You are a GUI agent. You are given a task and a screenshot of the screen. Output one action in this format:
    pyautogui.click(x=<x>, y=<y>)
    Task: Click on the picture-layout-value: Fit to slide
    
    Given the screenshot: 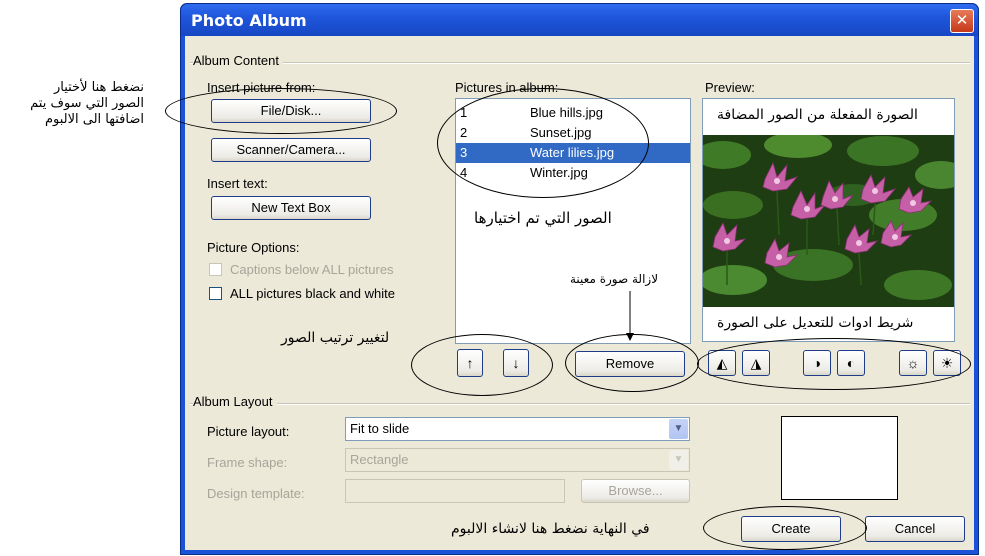 What is the action you would take?
    pyautogui.click(x=380, y=428)
    